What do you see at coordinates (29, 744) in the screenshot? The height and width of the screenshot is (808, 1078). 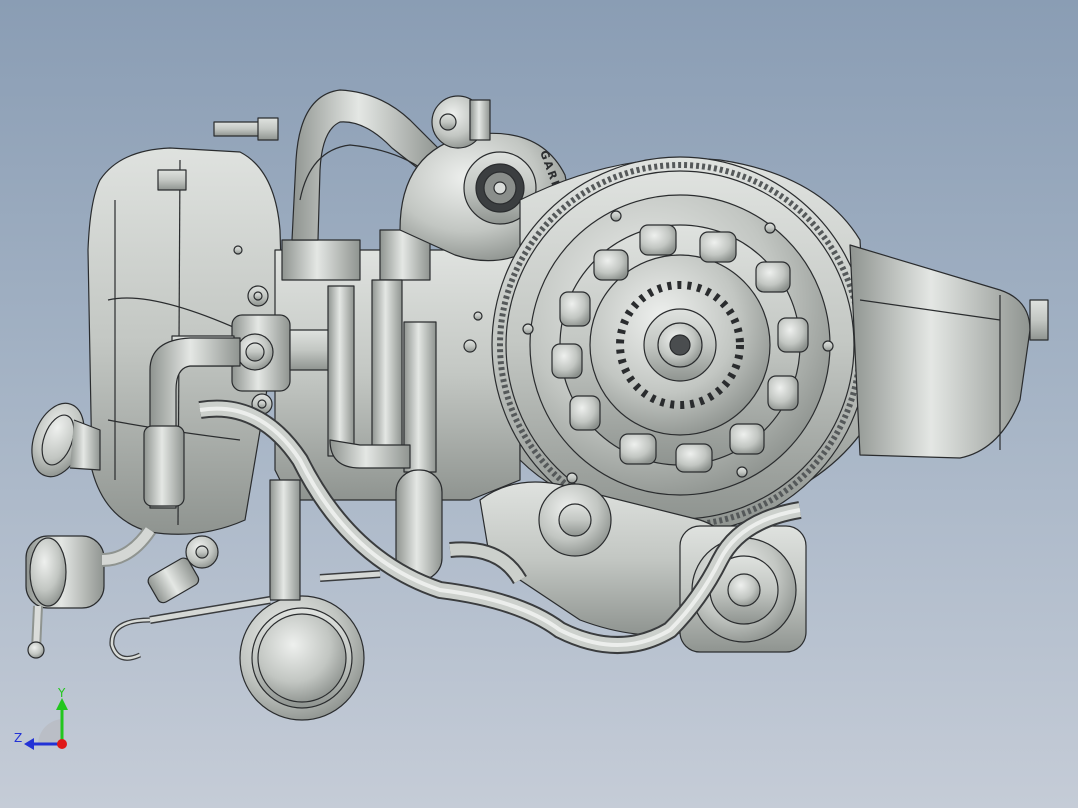 I see `z-axis-arrow-icon` at bounding box center [29, 744].